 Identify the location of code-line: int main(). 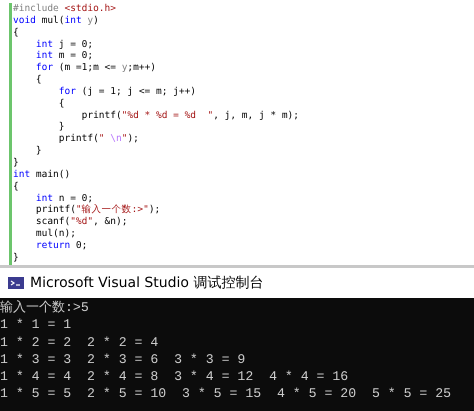
(42, 174).